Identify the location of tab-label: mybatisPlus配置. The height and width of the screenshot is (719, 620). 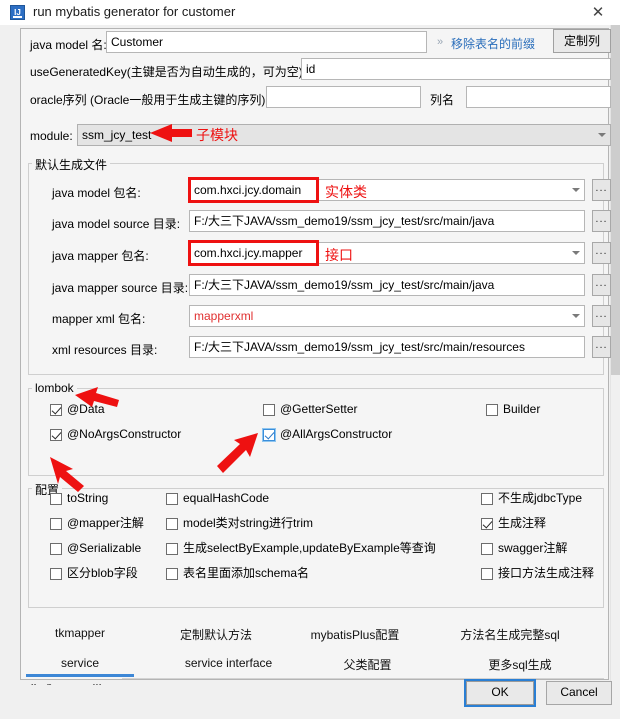
(355, 635).